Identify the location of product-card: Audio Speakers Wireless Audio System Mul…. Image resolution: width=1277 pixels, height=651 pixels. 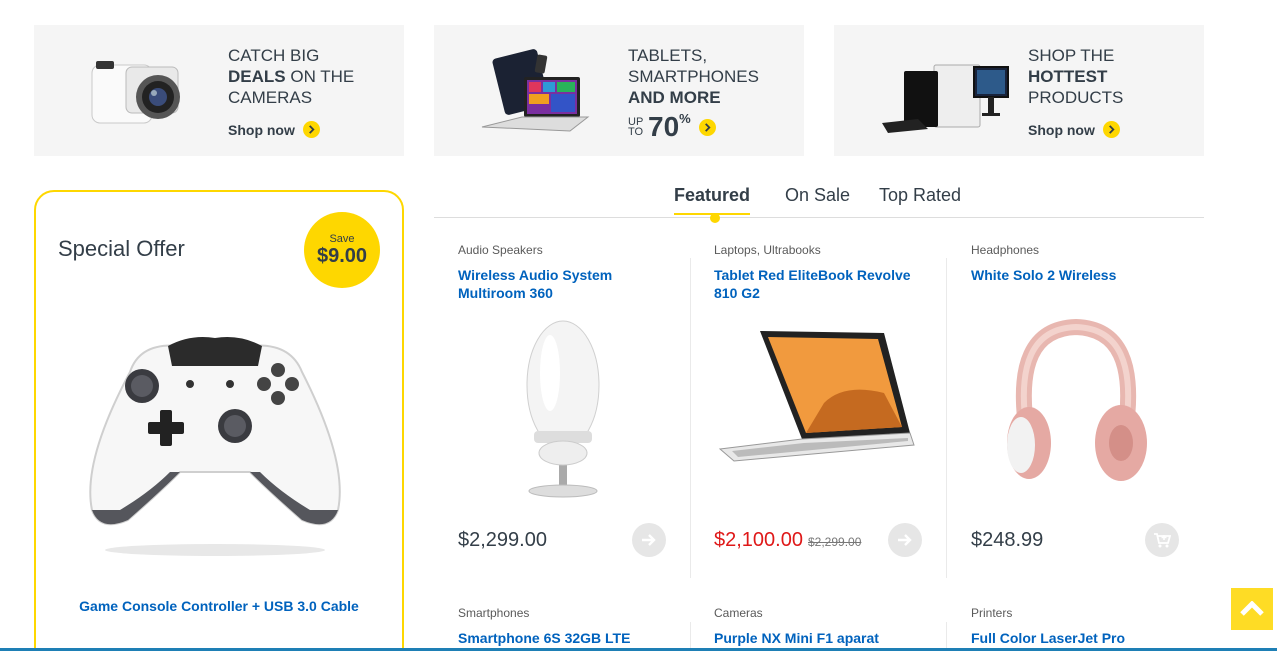
(586, 408).